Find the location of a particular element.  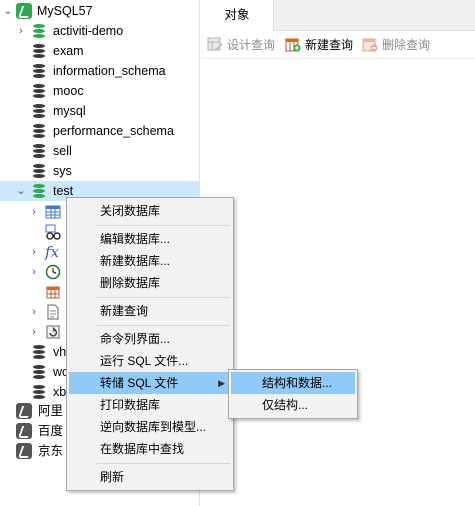

design-query-label: 设计查询 is located at coordinates (251, 45).